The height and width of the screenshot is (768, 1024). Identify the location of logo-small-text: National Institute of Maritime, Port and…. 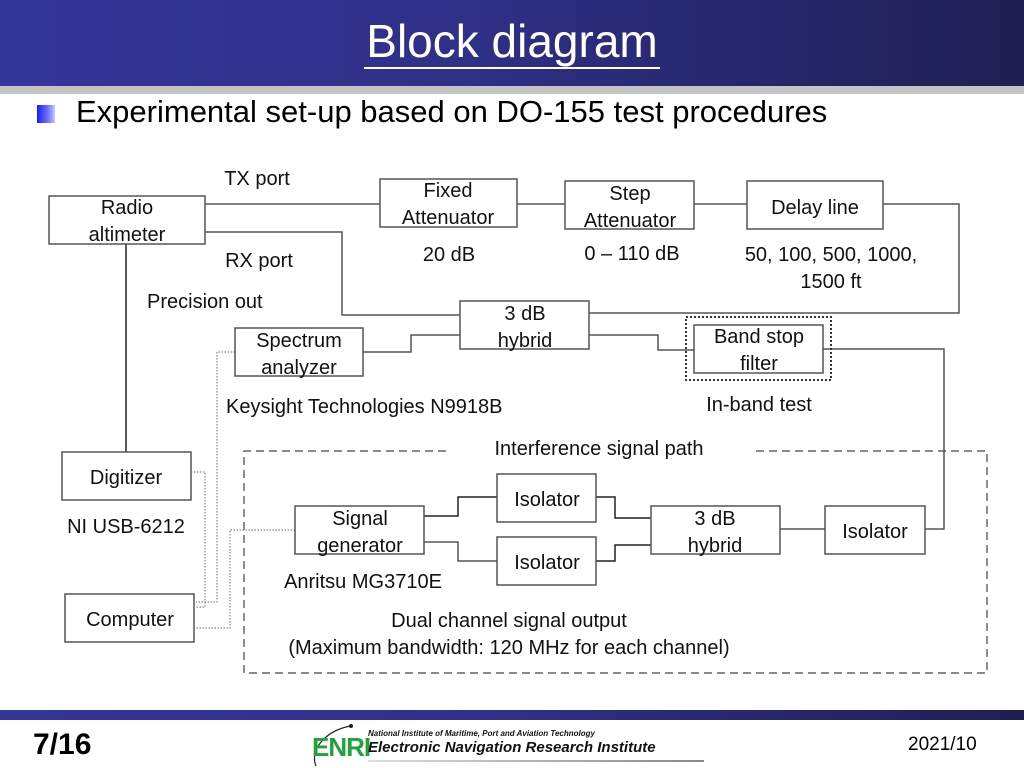
(481, 733).